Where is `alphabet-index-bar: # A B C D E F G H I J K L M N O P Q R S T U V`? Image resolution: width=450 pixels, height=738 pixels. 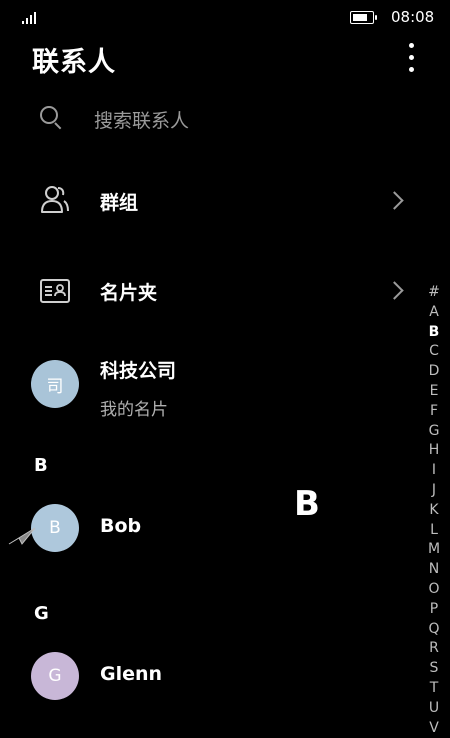 alphabet-index-bar: # A B C D E F G H I J K L M N O P Q R S T U V is located at coordinates (434, 510).